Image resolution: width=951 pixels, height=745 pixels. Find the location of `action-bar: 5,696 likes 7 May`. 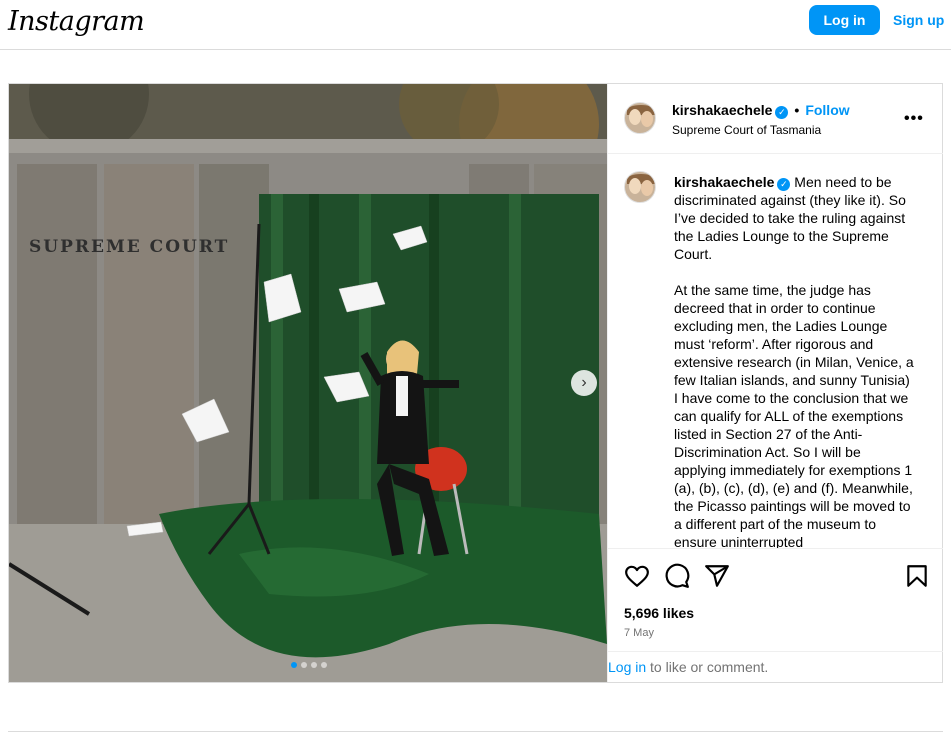

action-bar: 5,696 likes 7 May is located at coordinates (775, 599).